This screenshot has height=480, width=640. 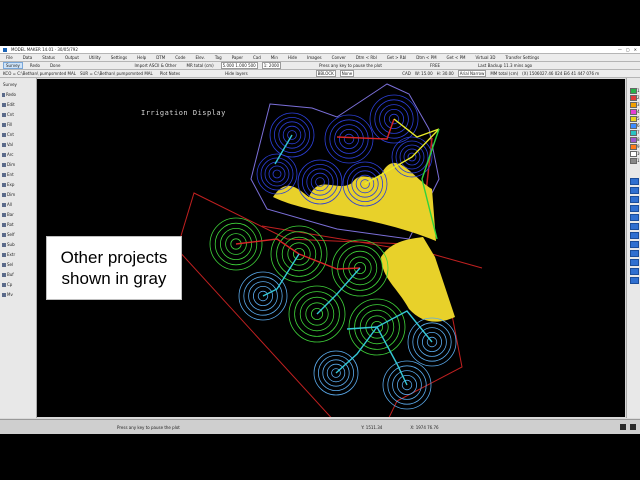 What do you see at coordinates (485, 57) in the screenshot?
I see `menu-item-virtual-3d: Virtual 3D` at bounding box center [485, 57].